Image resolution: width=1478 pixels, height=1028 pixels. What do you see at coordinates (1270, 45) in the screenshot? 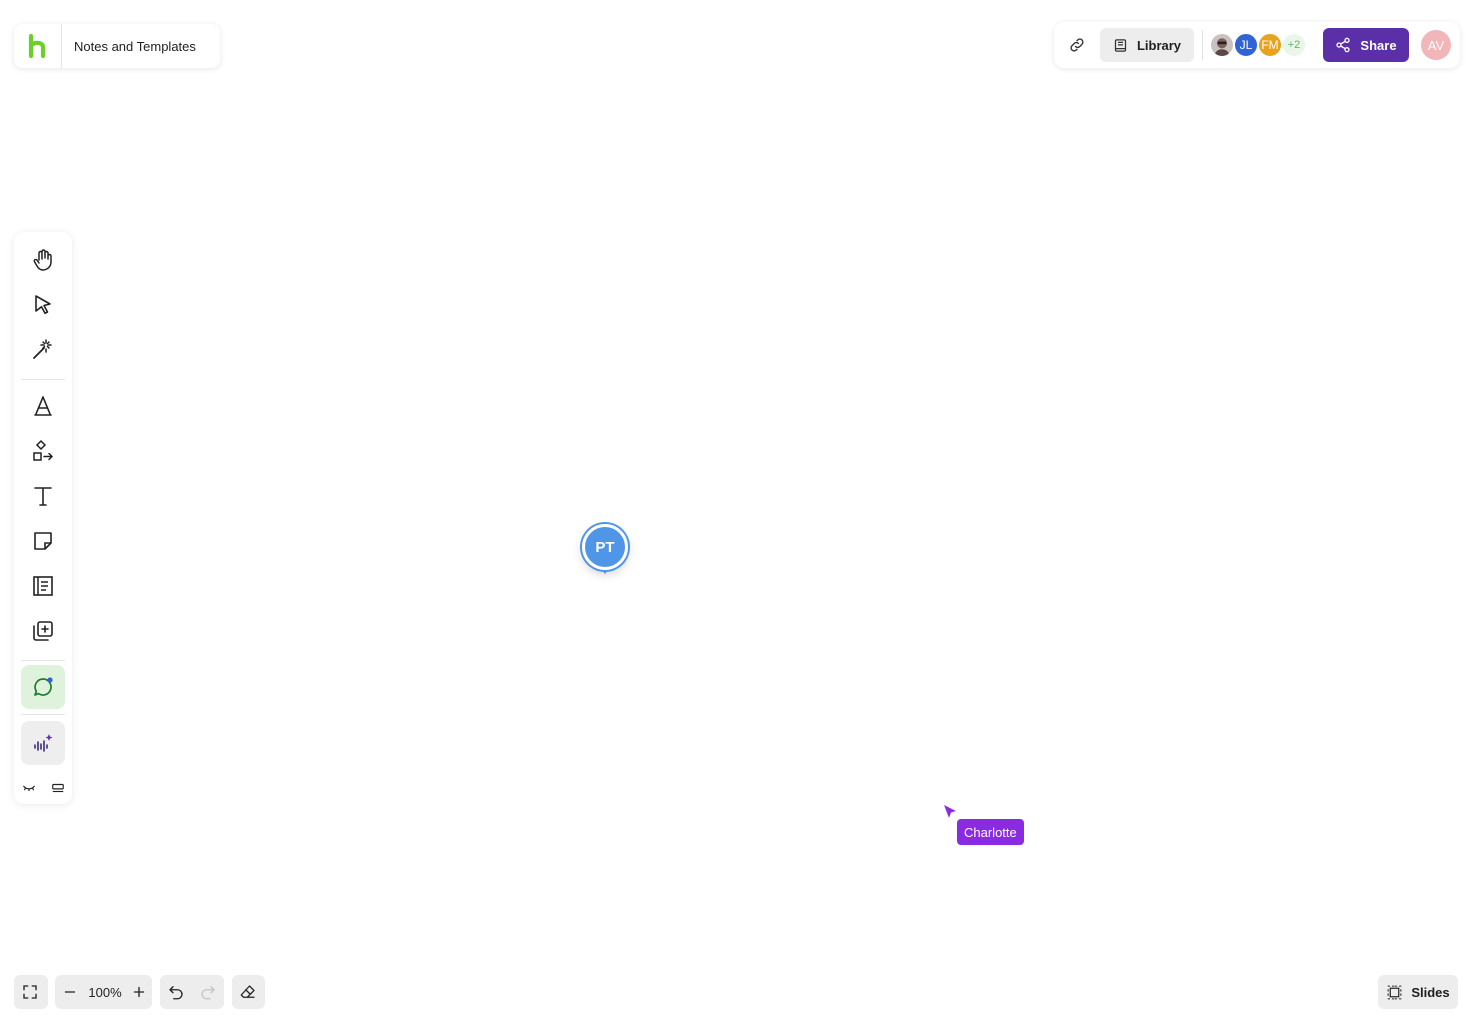
I see `avatar: FM` at bounding box center [1270, 45].